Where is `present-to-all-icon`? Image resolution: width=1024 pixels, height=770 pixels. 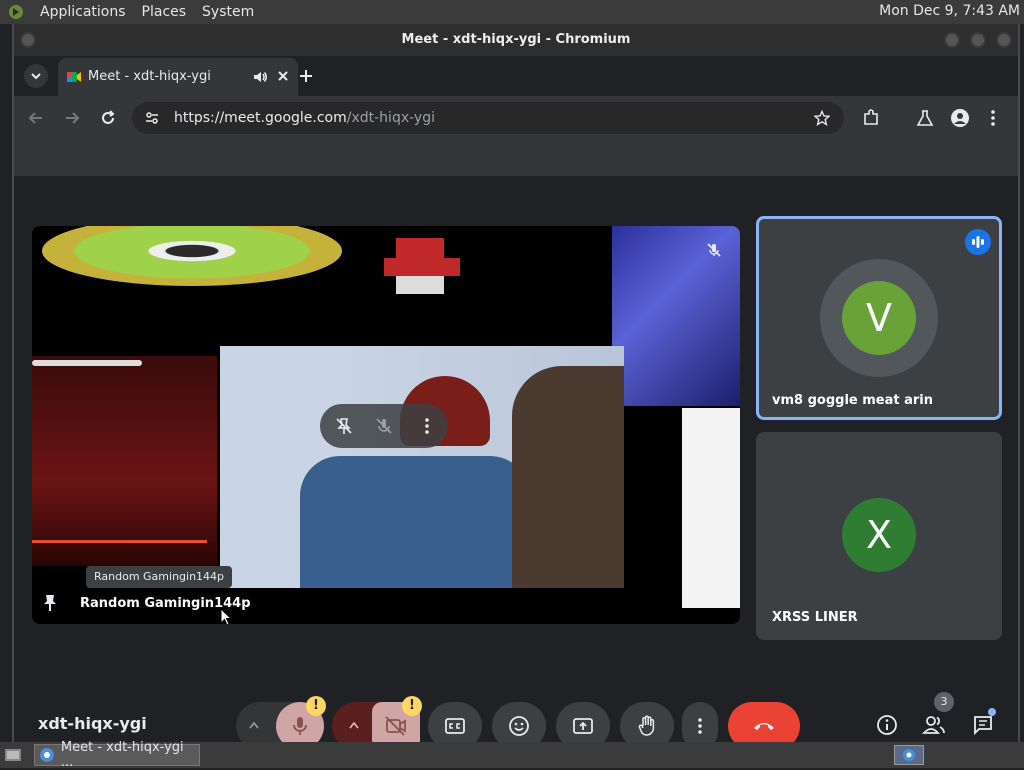 present-to-all-icon is located at coordinates (583, 726).